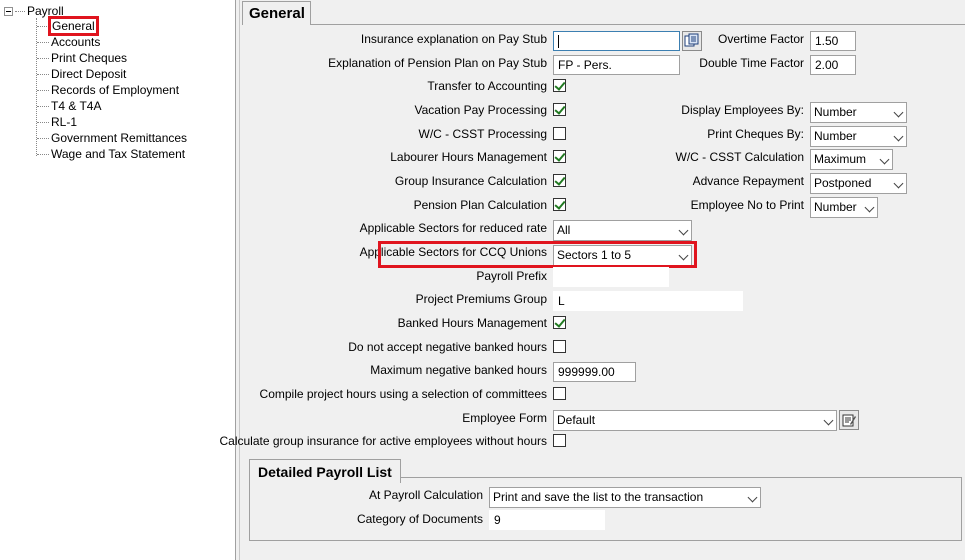 The image size is (965, 560). Describe the element at coordinates (480, 110) in the screenshot. I see `vacation-pay-label: Vacation Pay Processing` at that location.